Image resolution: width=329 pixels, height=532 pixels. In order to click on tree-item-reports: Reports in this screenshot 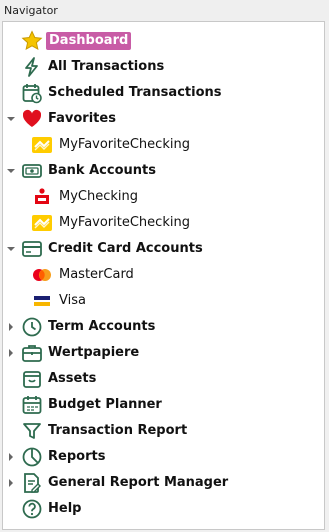, I will do `click(163, 457)`.